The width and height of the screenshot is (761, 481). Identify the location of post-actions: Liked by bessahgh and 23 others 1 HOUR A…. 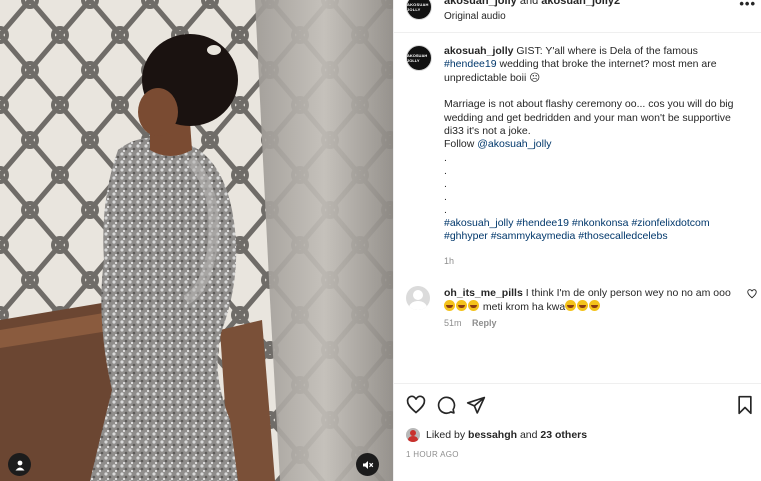
(577, 432).